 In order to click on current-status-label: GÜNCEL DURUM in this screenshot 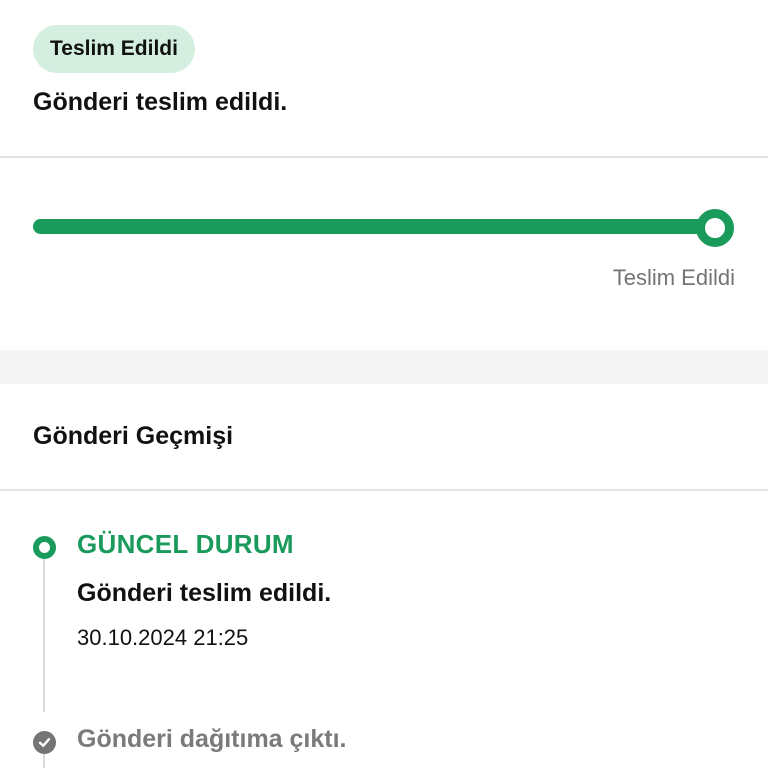, I will do `click(185, 544)`.